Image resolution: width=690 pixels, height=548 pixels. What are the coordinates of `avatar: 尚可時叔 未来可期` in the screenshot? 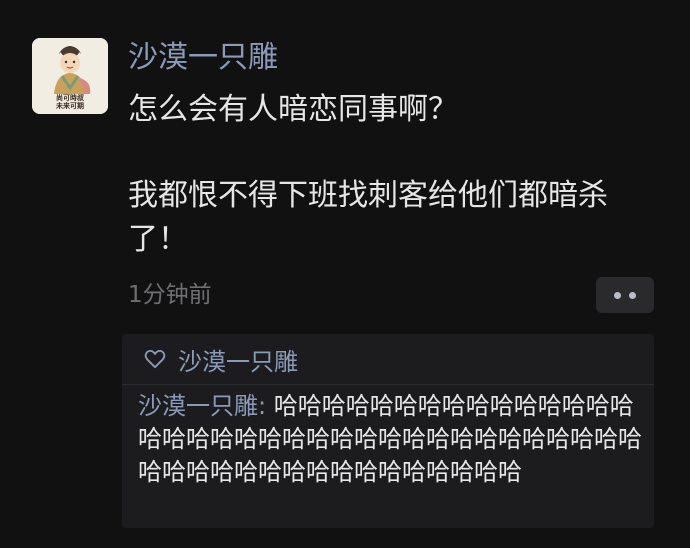 It's located at (70, 76).